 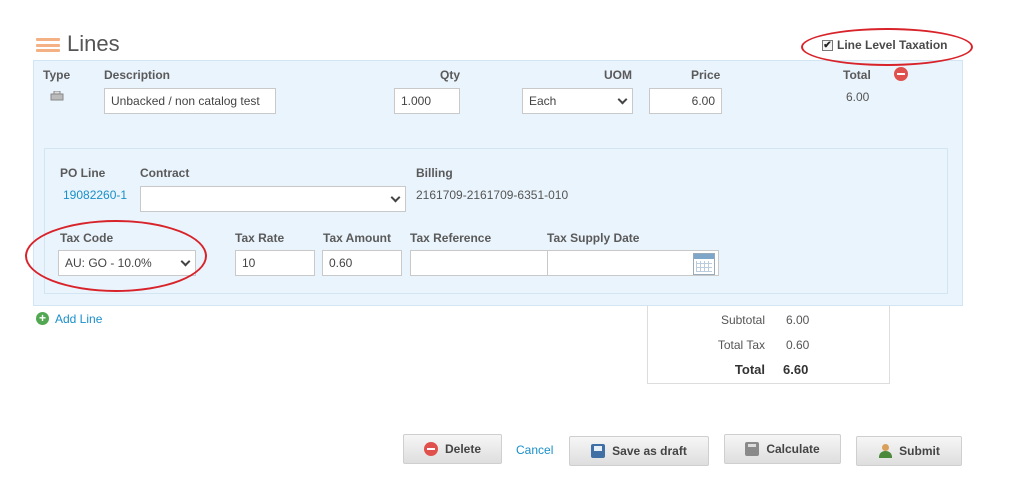 I want to click on calendar-icon, so click(x=704, y=264).